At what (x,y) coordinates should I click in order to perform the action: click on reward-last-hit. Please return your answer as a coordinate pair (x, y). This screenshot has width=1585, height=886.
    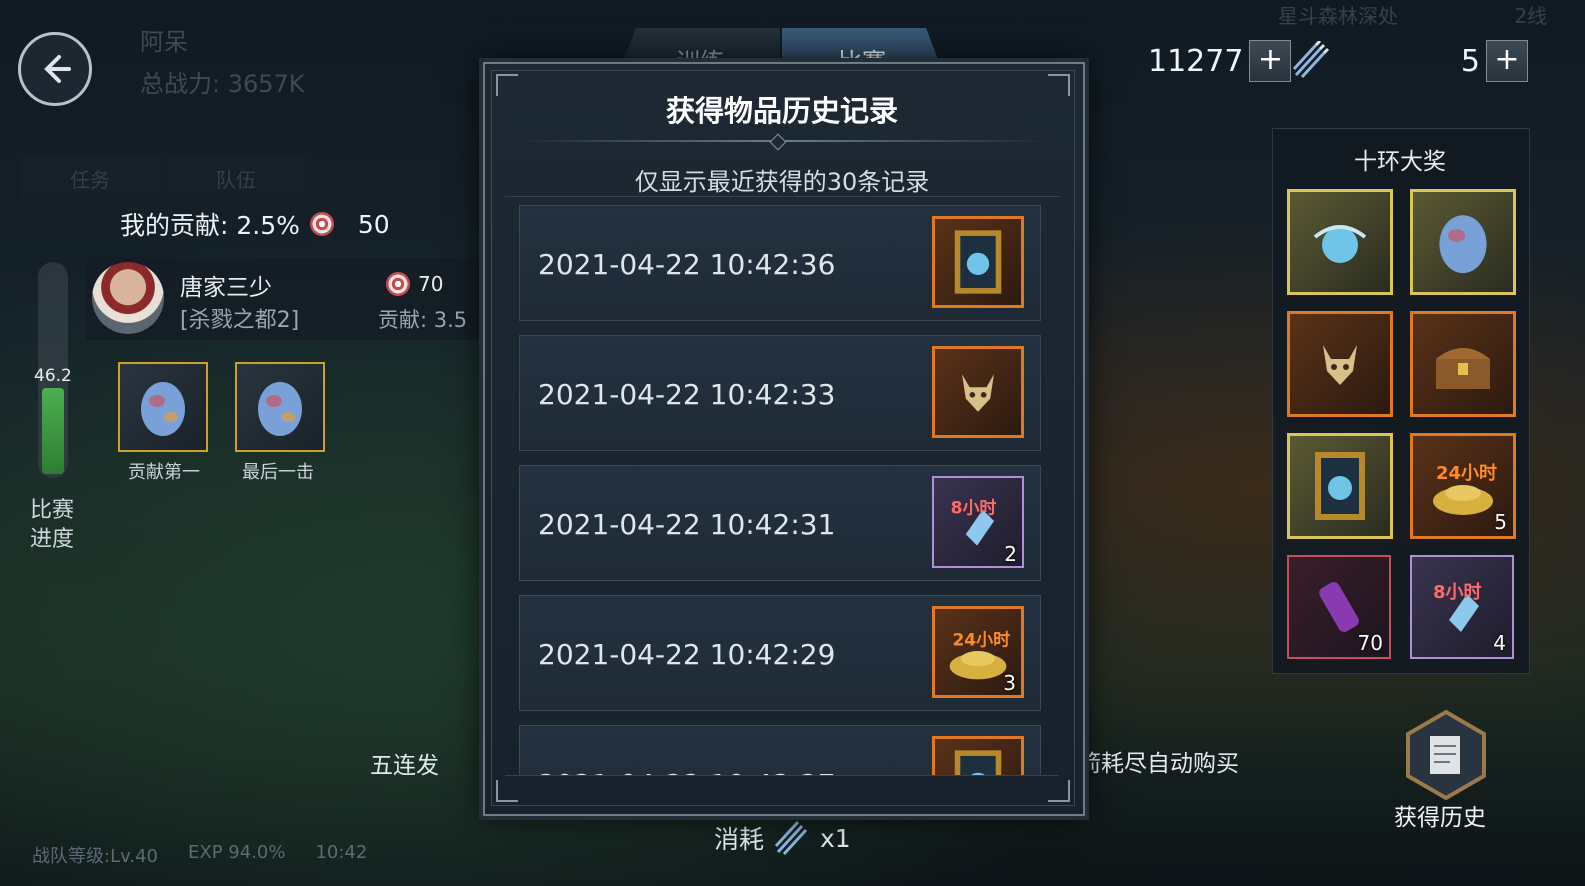
    Looking at the image, I should click on (280, 407).